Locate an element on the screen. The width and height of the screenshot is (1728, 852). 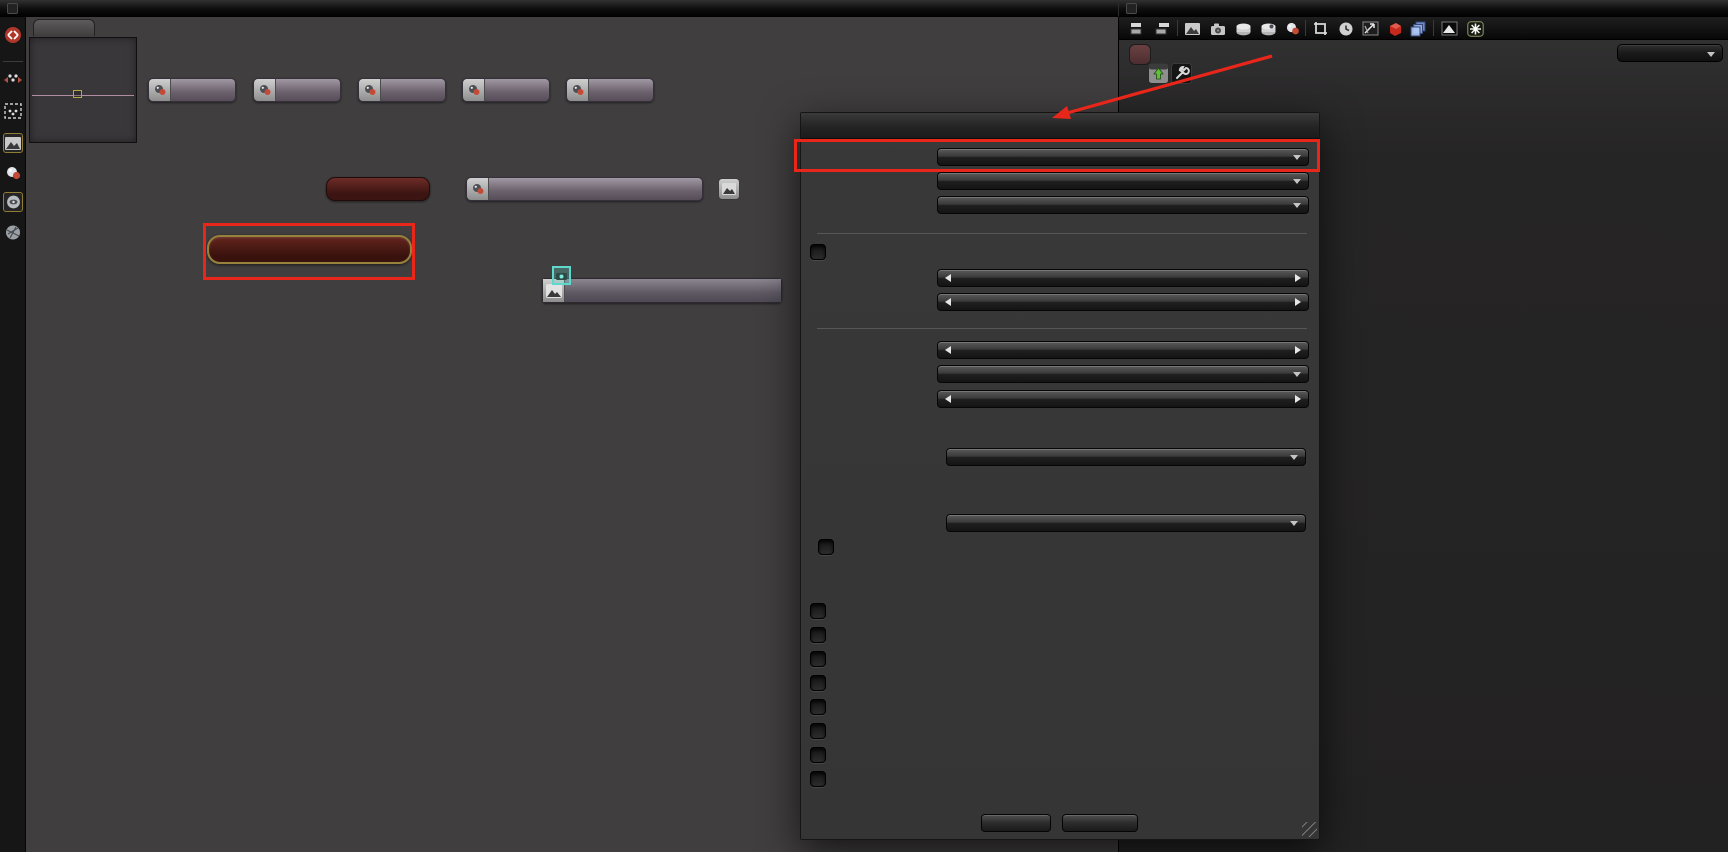
alembic-node is located at coordinates (309, 249).